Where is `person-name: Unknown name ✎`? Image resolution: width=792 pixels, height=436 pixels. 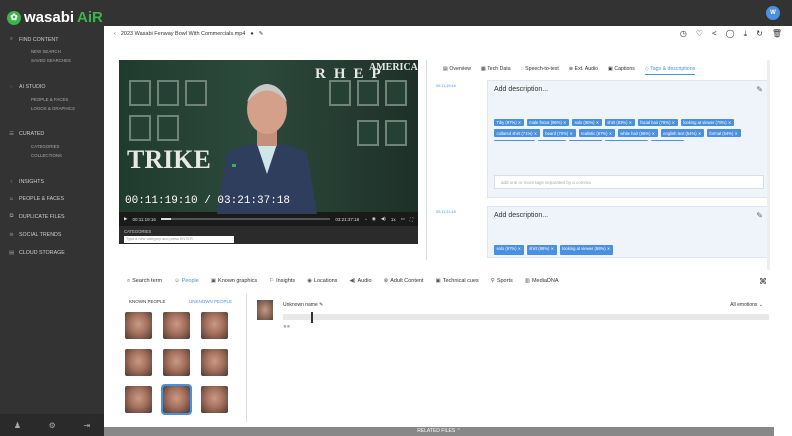 person-name: Unknown name ✎ is located at coordinates (303, 305).